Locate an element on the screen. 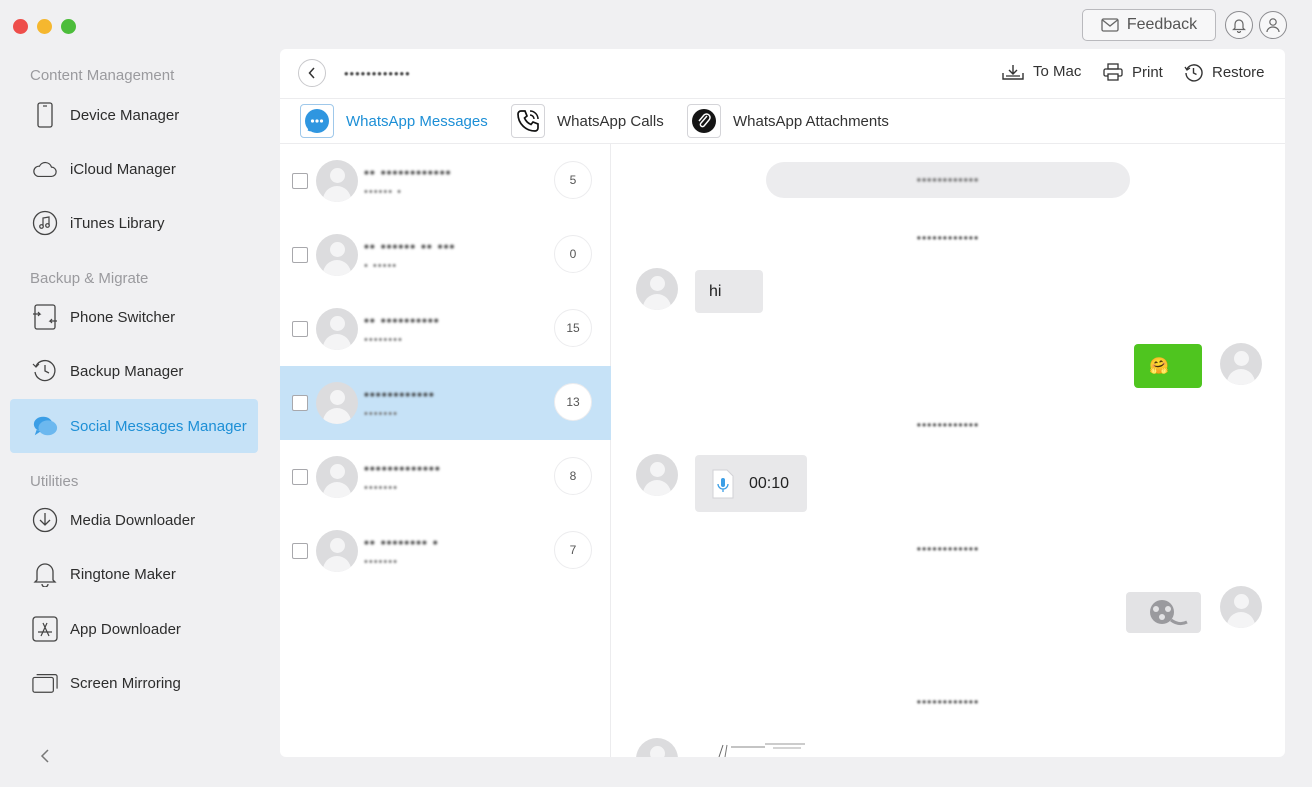 The image size is (1312, 787). section-backup-migrate: Backup & Migrate is located at coordinates (89, 278).